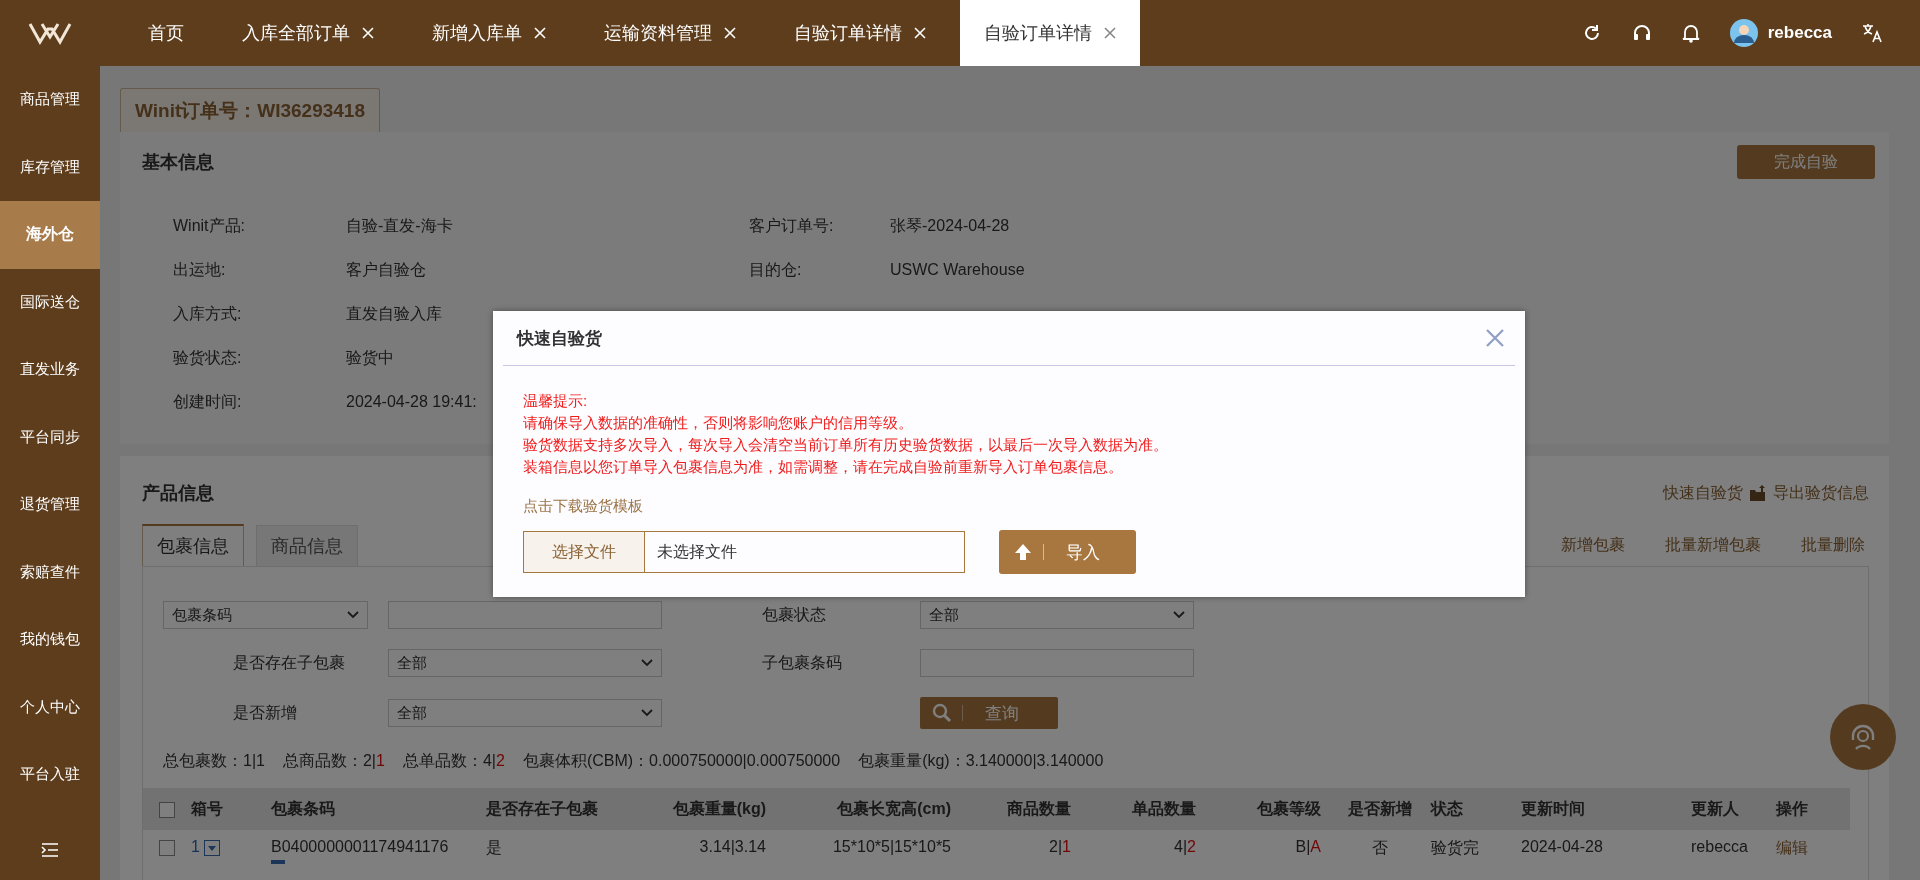 The height and width of the screenshot is (880, 1920). Describe the element at coordinates (166, 33) in the screenshot. I see `page-tab: 首页` at that location.